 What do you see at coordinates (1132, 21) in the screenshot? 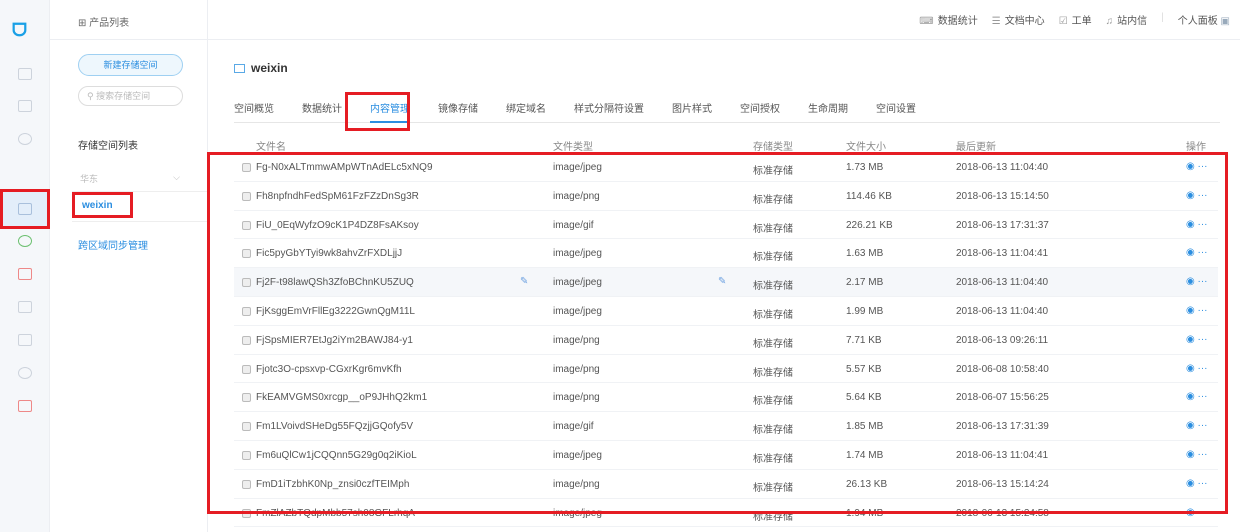
I see `nav-label: 站内信` at bounding box center [1132, 21].